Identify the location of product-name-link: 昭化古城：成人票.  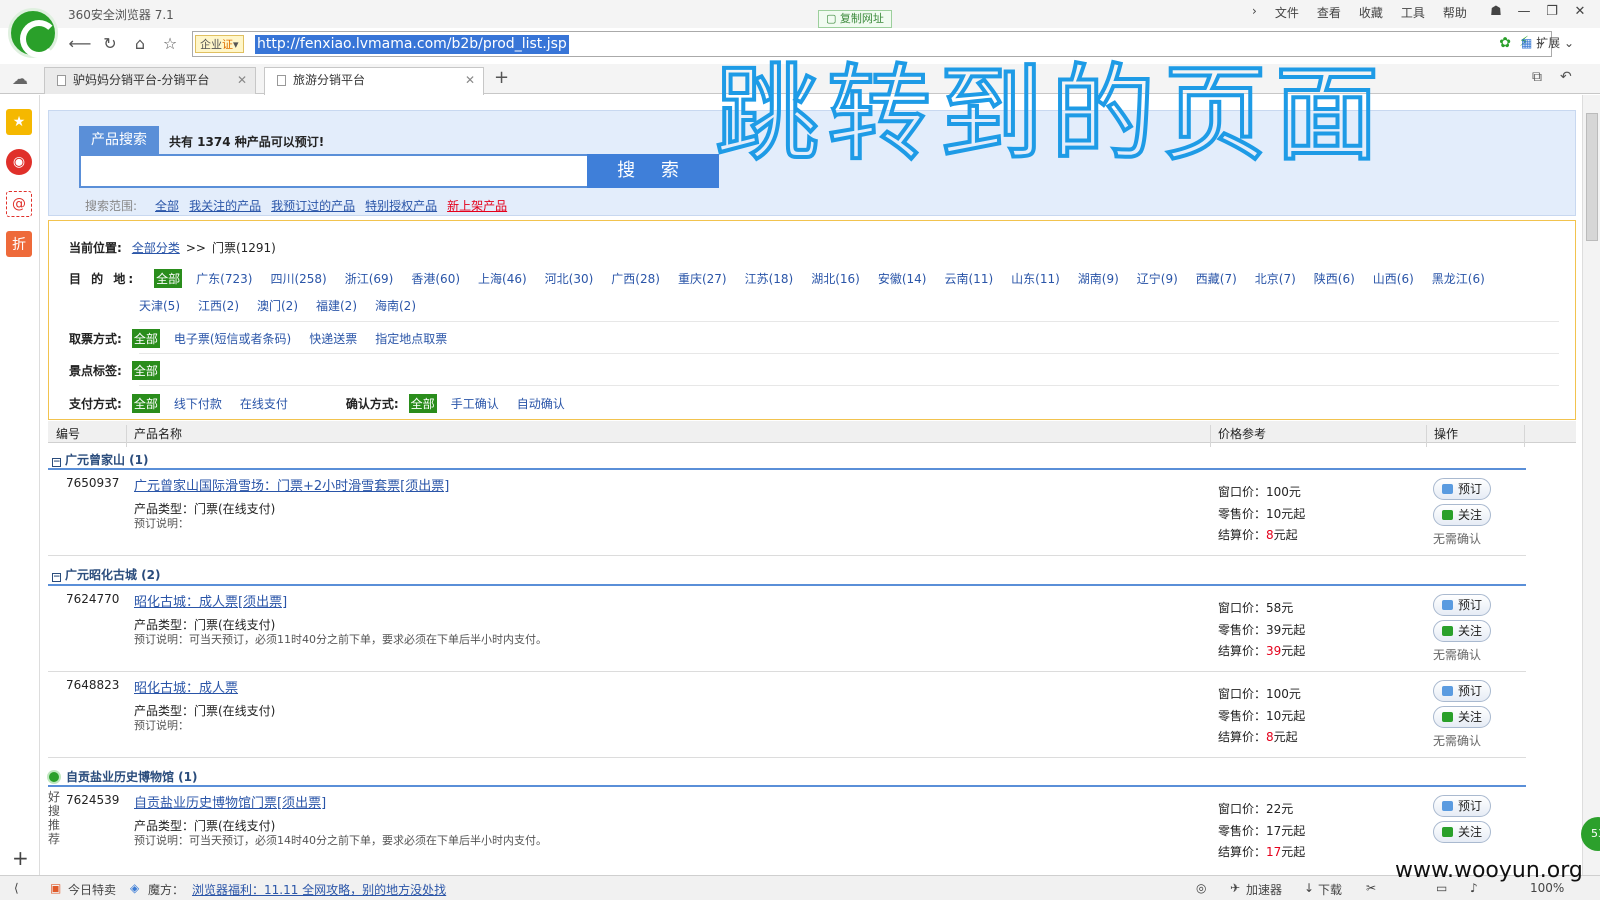
(186, 686).